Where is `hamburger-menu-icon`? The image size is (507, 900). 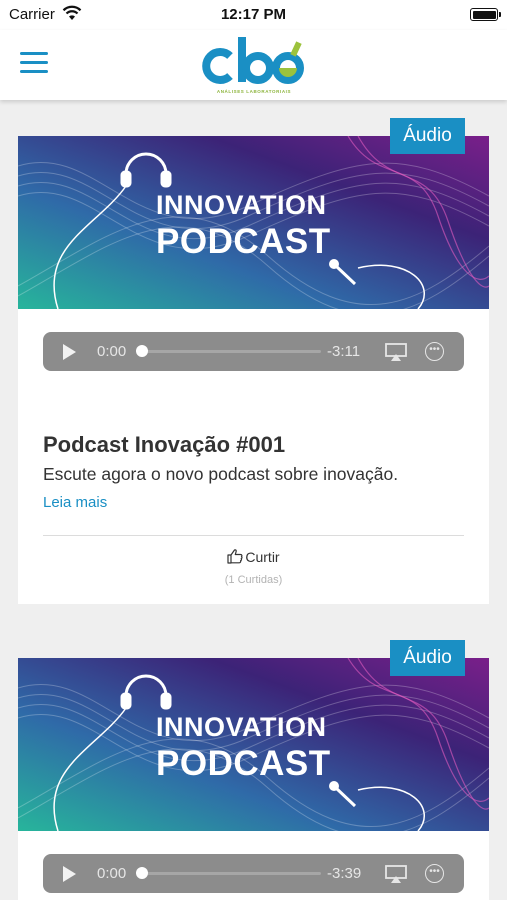
hamburger-menu-icon is located at coordinates (34, 65).